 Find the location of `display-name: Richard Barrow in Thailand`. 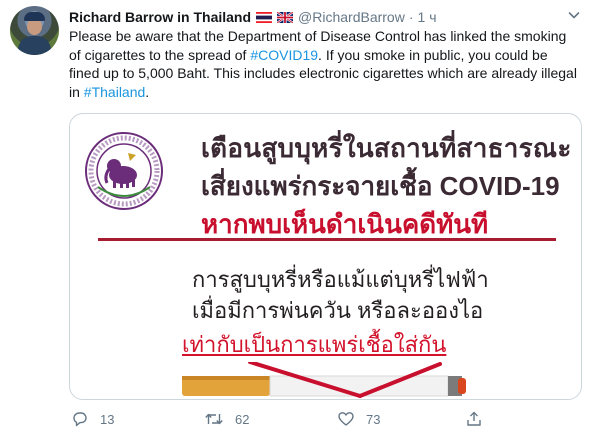

display-name: Richard Barrow in Thailand is located at coordinates (160, 17).